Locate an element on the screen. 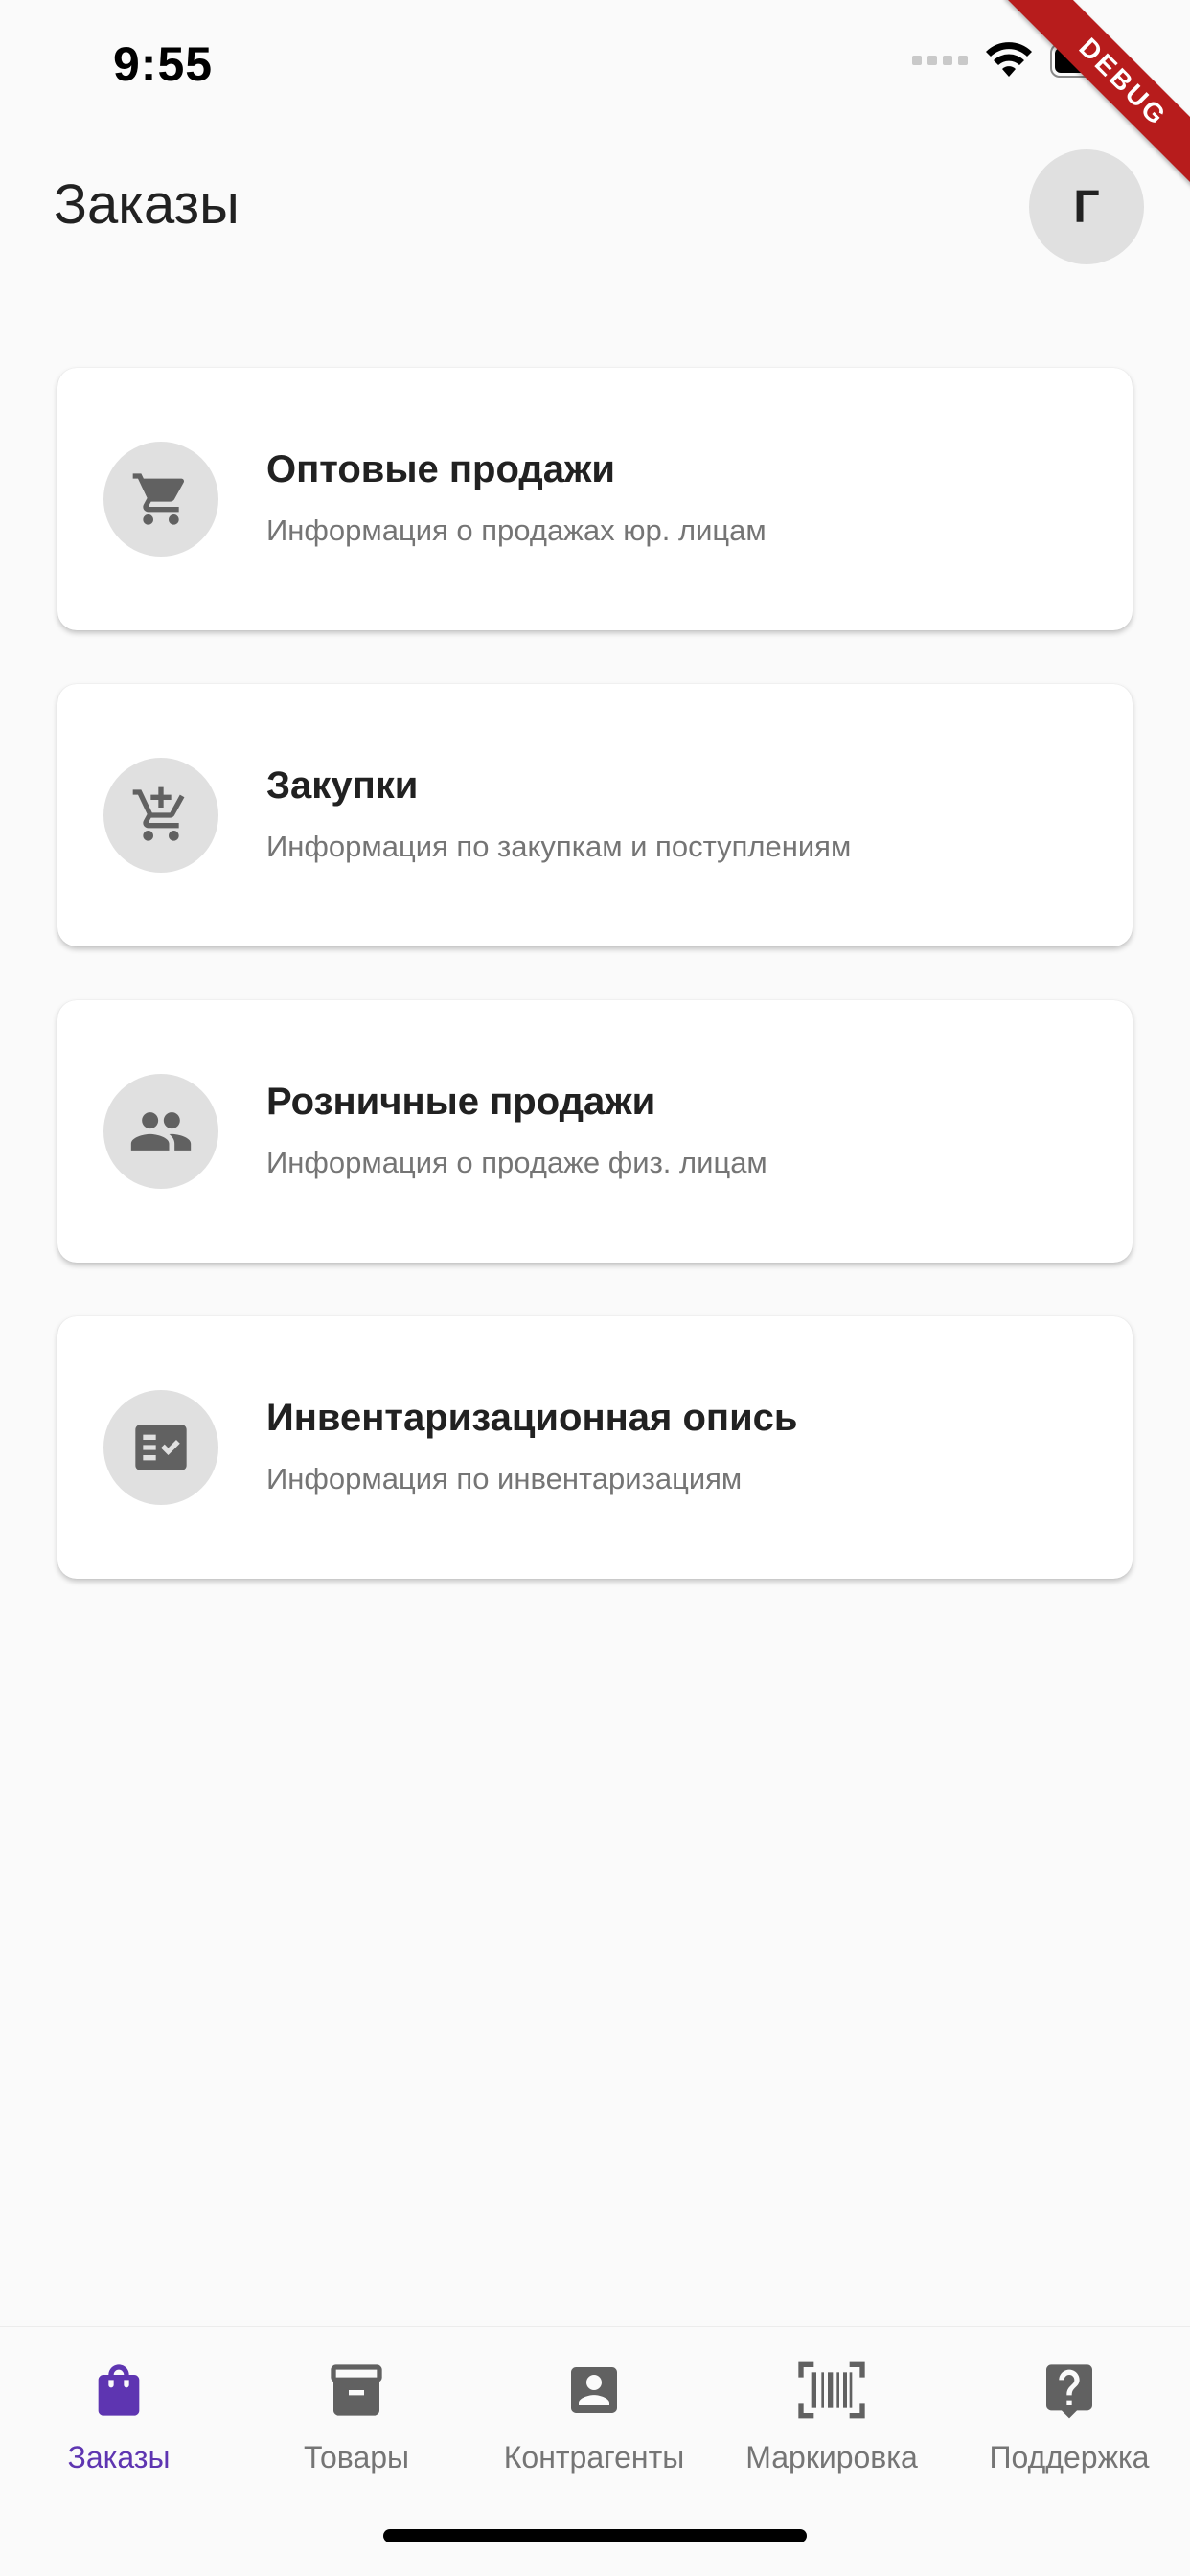 This screenshot has height=2576, width=1190. nav-label: Товары is located at coordinates (357, 2457).